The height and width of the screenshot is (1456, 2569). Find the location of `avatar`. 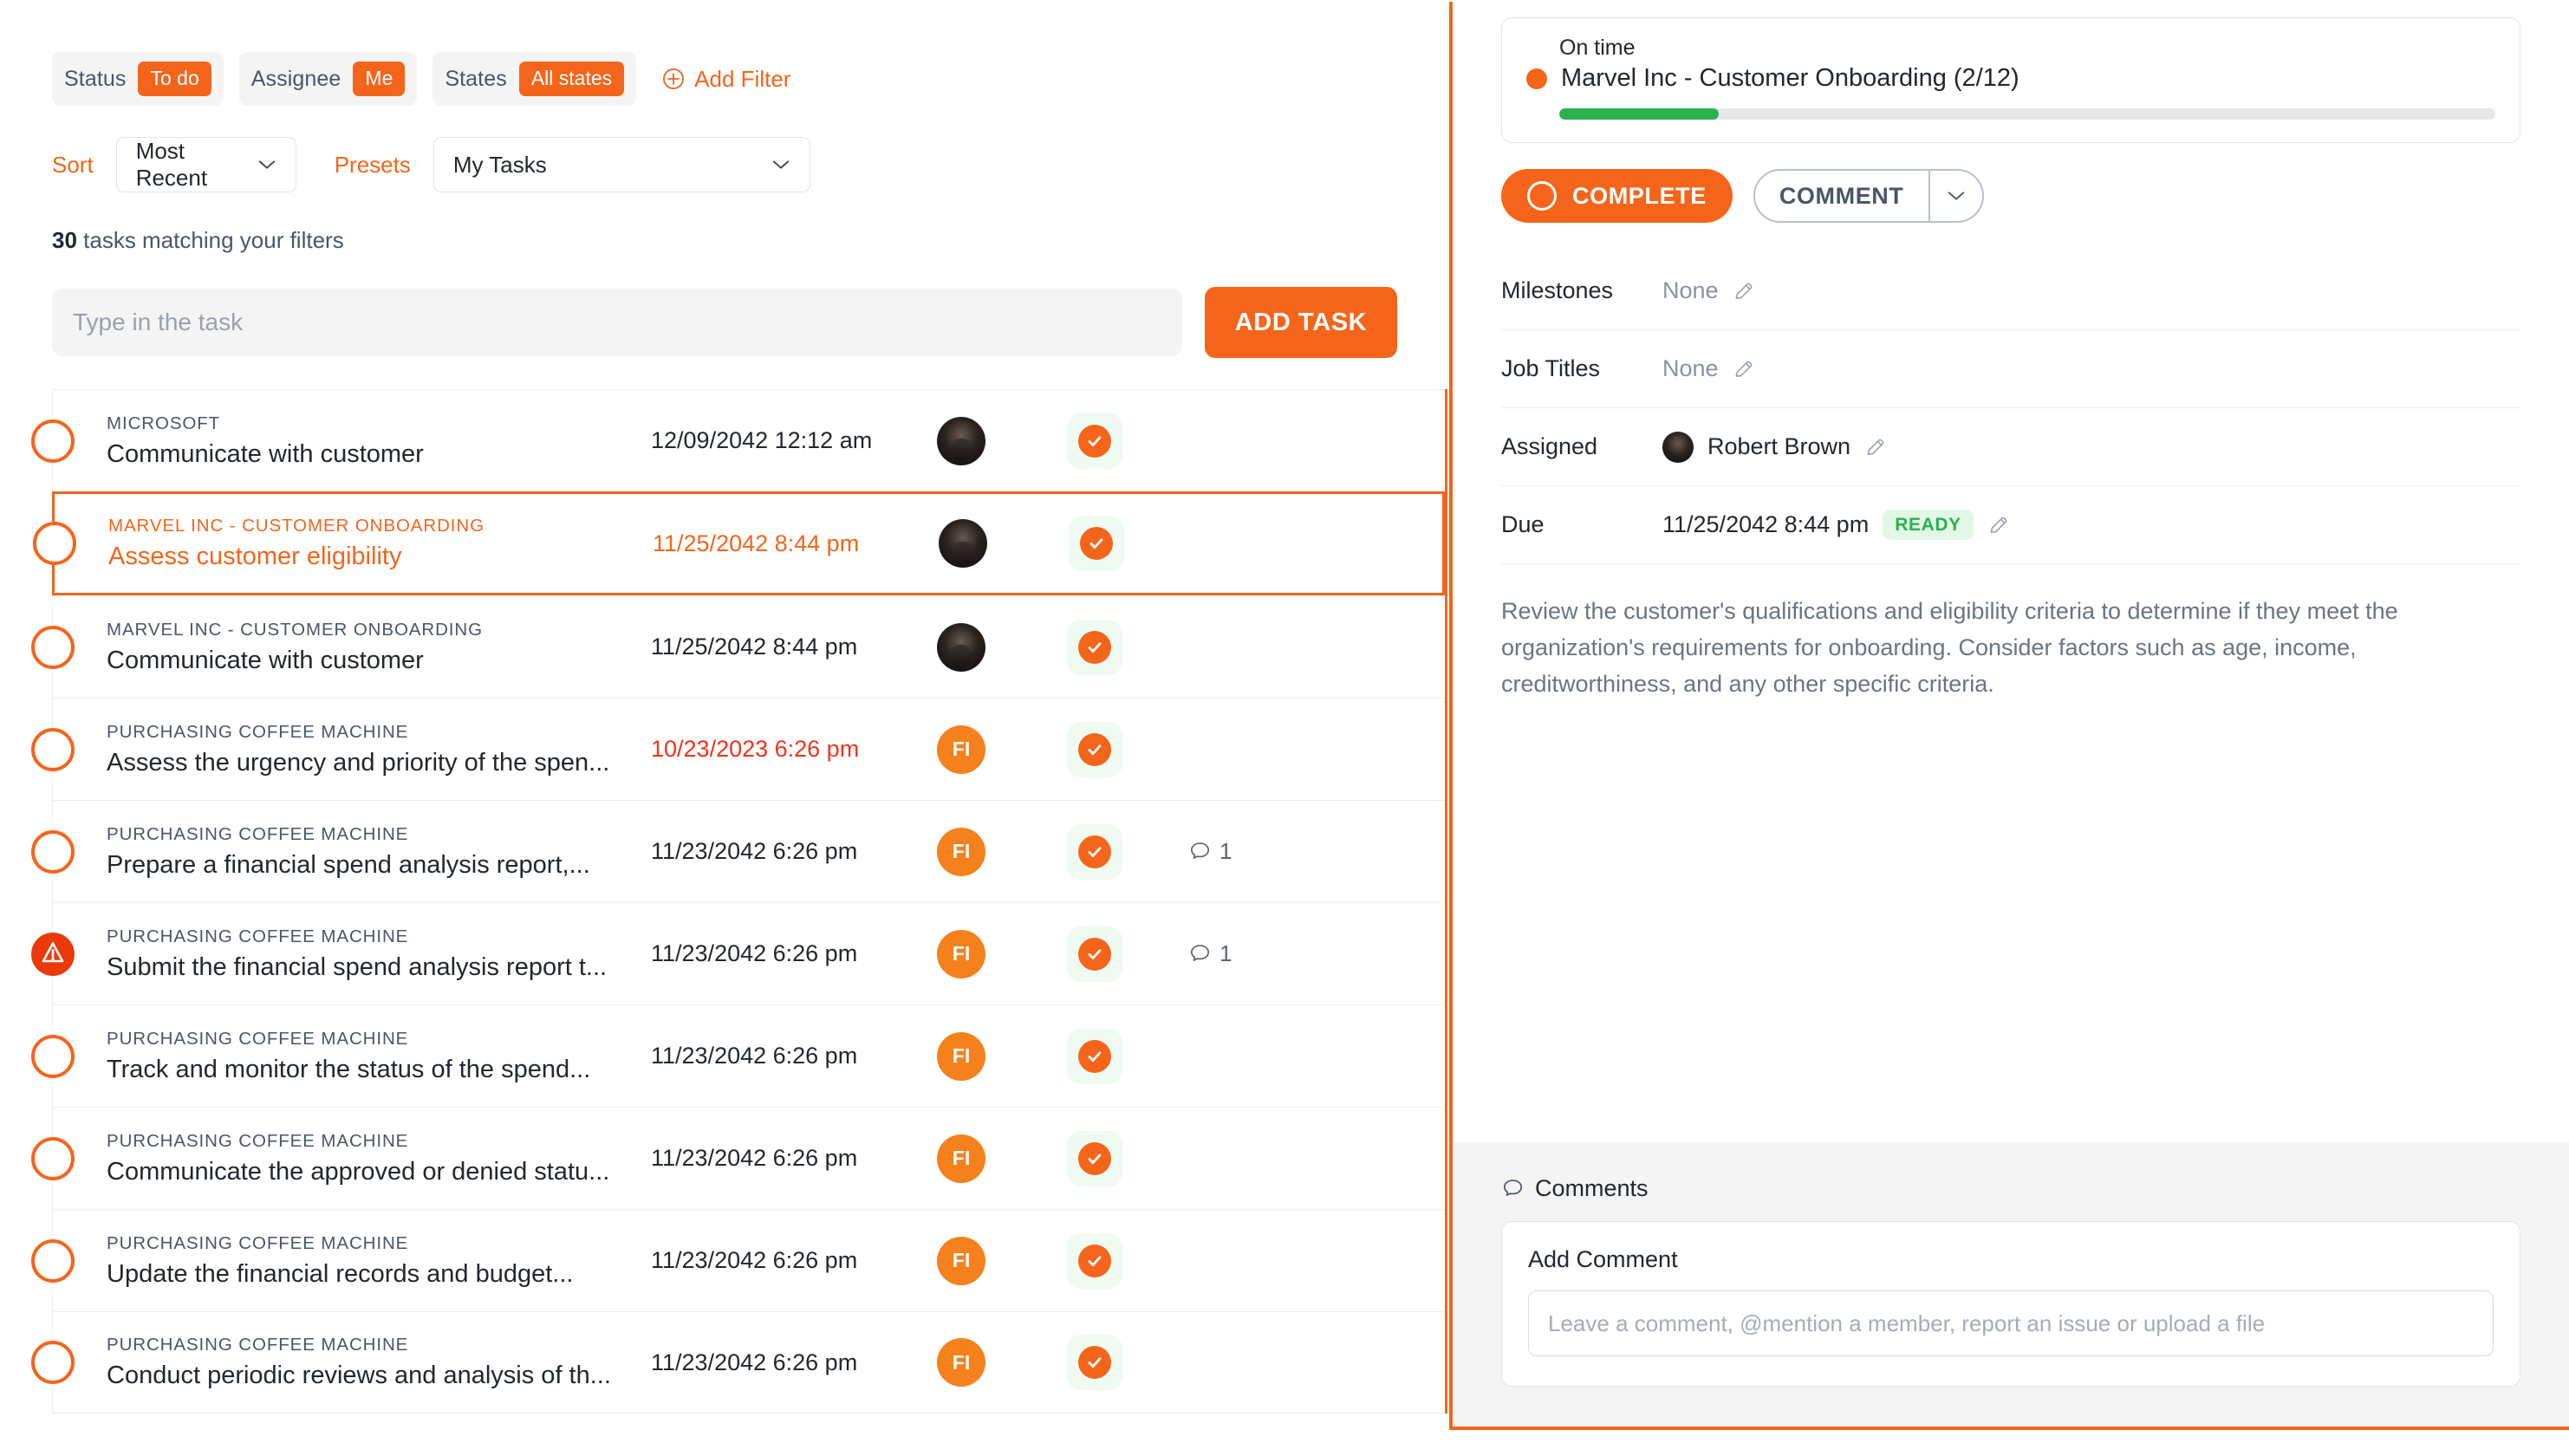

avatar is located at coordinates (961, 647).